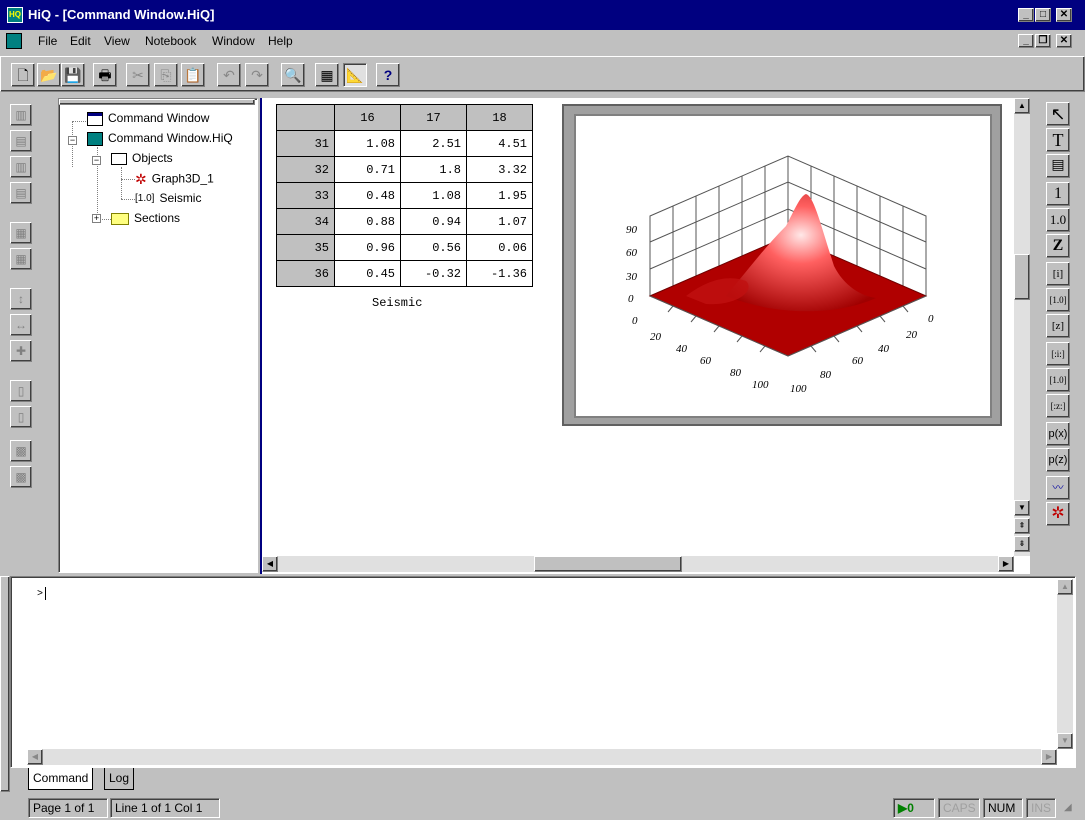 This screenshot has width=1085, height=820. Describe the element at coordinates (5, 684) in the screenshot. I see `command-splitter` at that location.